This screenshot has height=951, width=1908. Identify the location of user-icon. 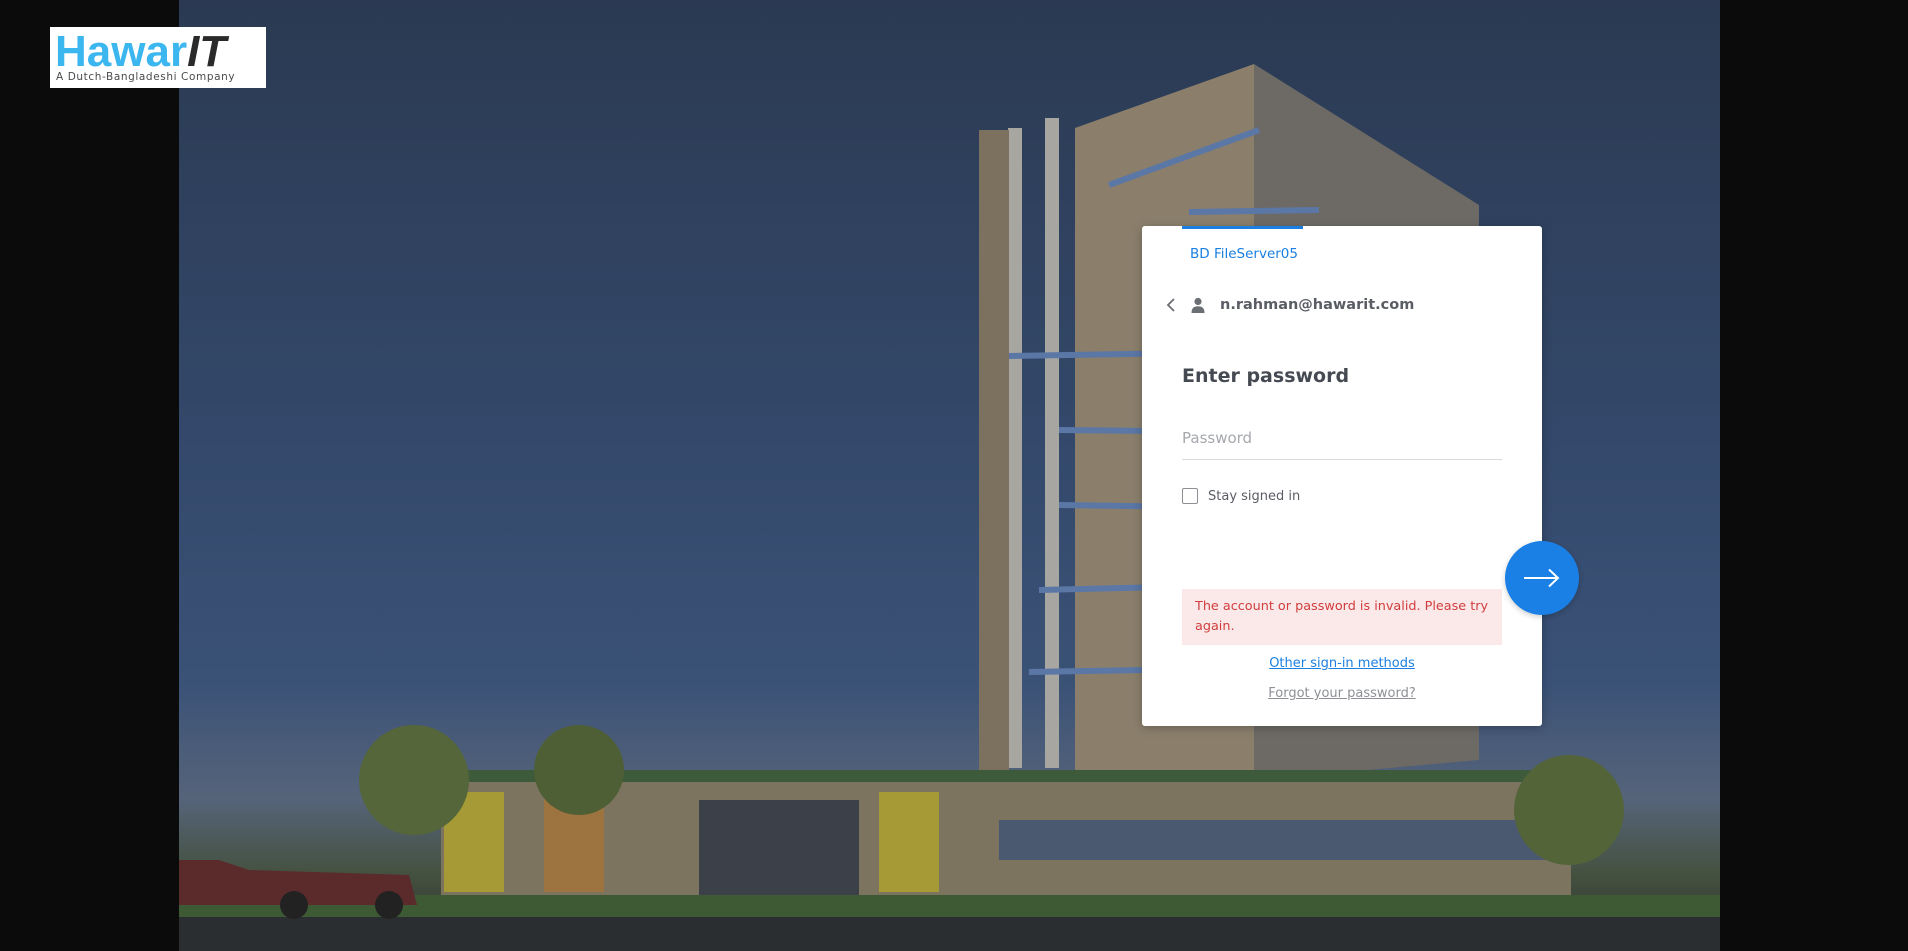
(1198, 305).